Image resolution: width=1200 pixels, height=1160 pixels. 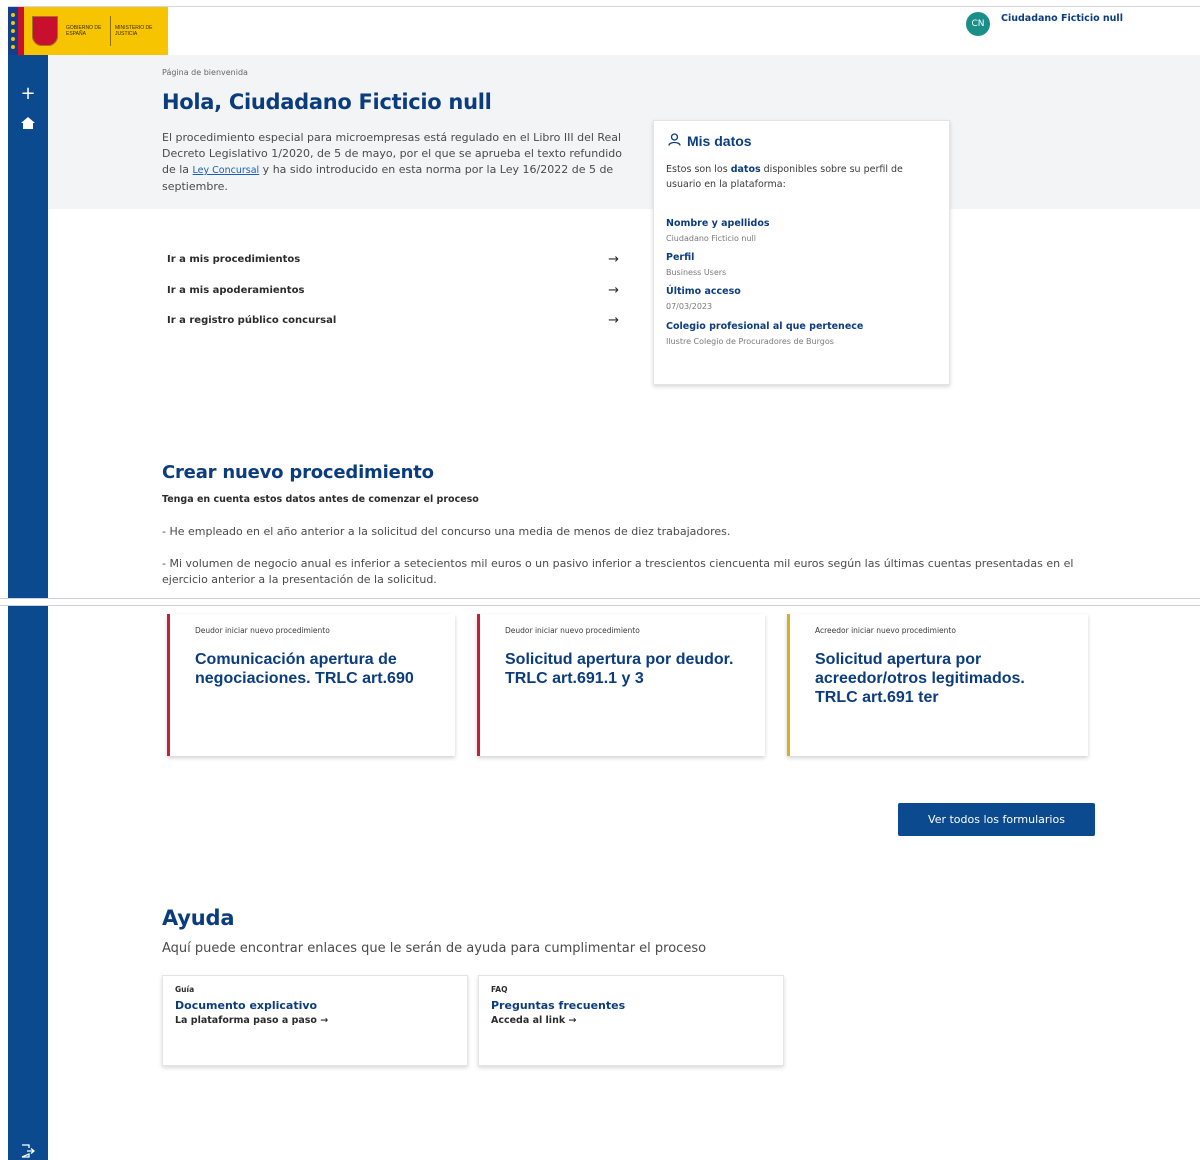 What do you see at coordinates (13, 31) in the screenshot?
I see `eu-flag-strip` at bounding box center [13, 31].